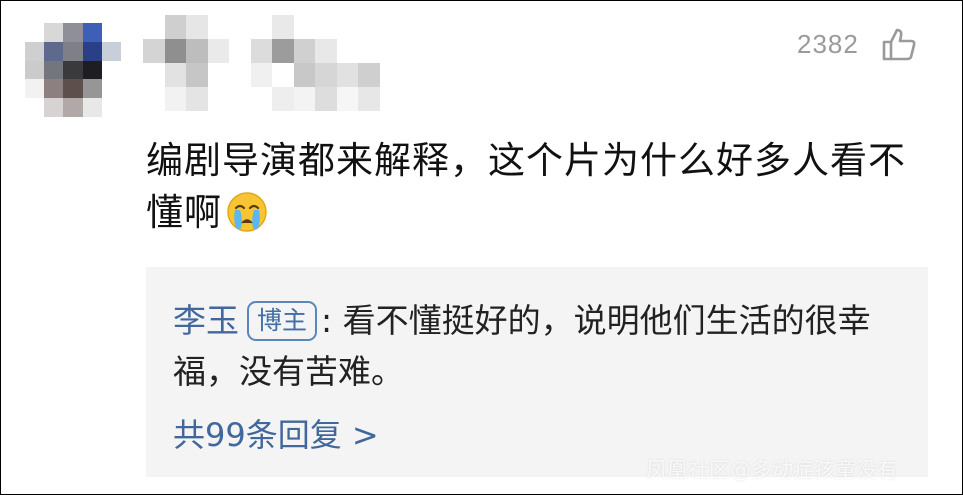  Describe the element at coordinates (73, 70) in the screenshot. I see `avatar` at that location.